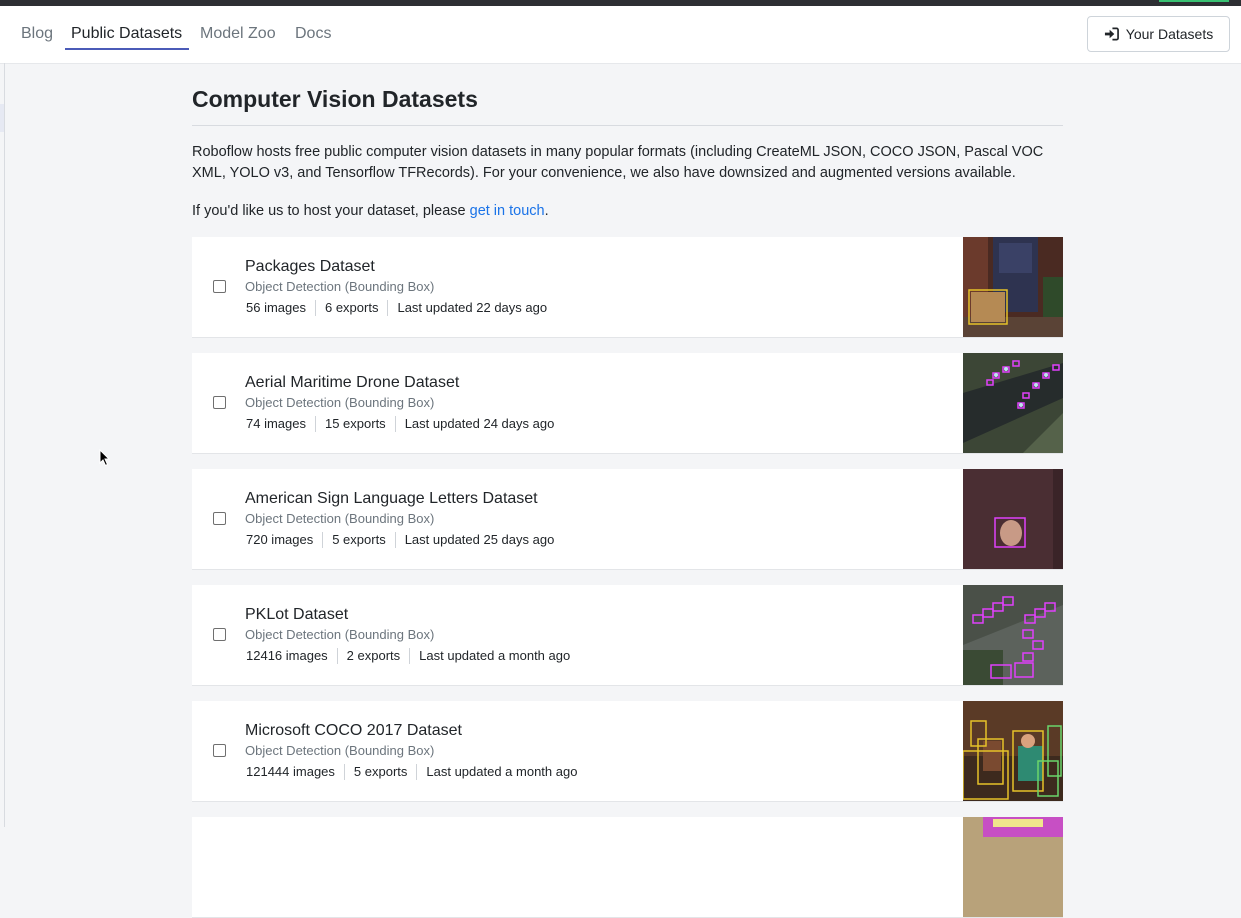 This screenshot has width=1241, height=918. I want to click on dataset-export-count: 6 exports, so click(350, 308).